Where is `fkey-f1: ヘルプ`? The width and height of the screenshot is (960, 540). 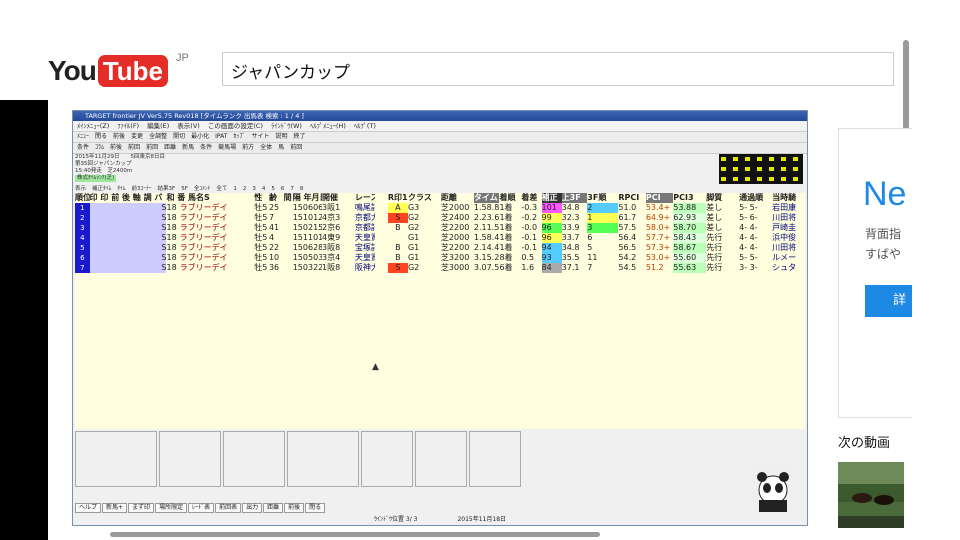
fkey-f1: ヘルプ is located at coordinates (88, 508).